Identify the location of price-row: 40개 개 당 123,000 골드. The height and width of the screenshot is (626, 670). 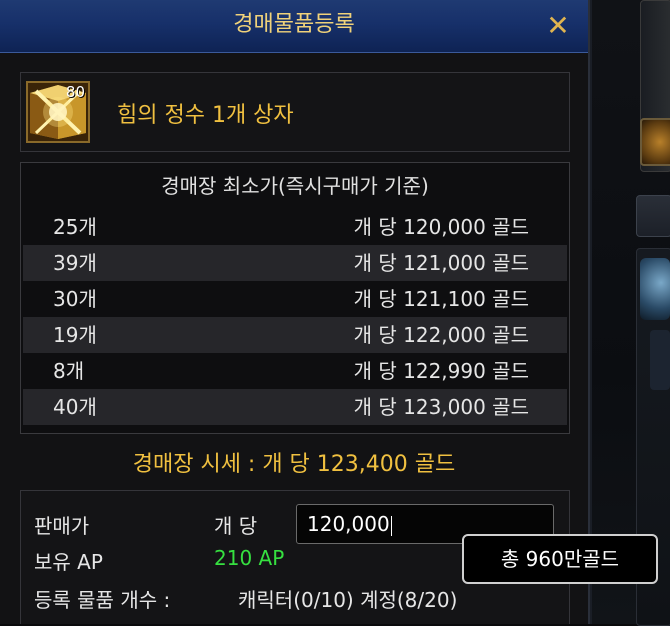
(295, 407).